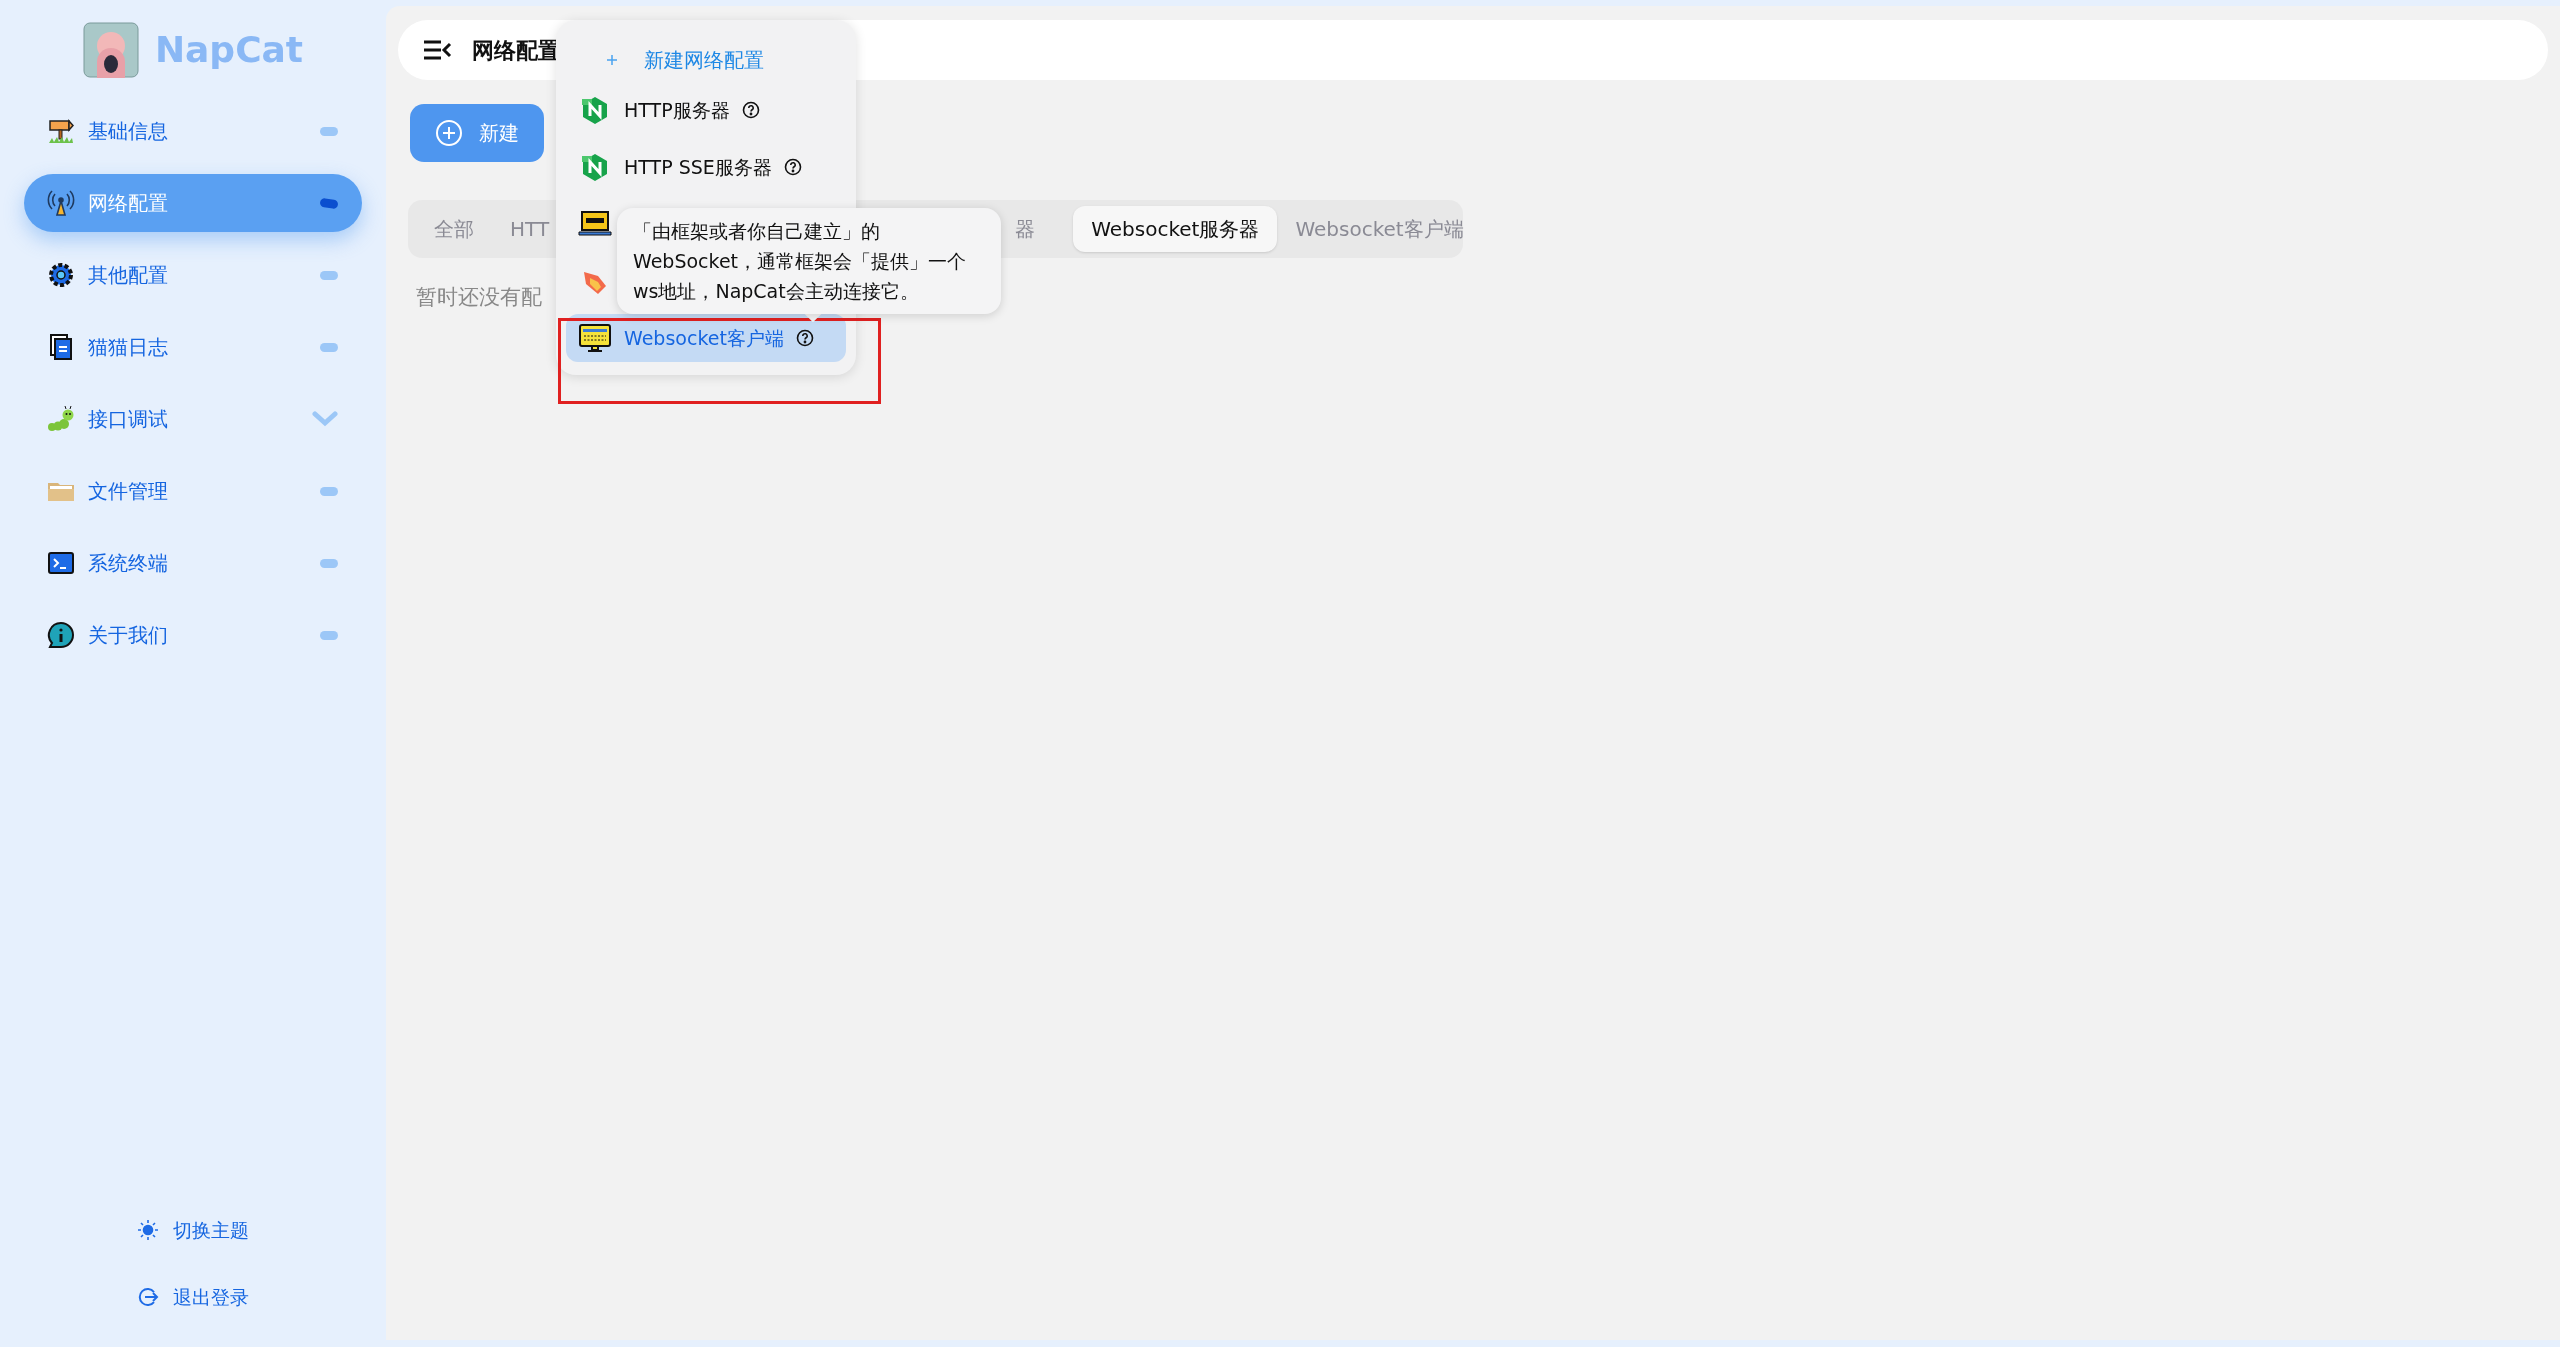 The width and height of the screenshot is (2560, 1347). I want to click on menu-heading: 新建网络配置, so click(704, 60).